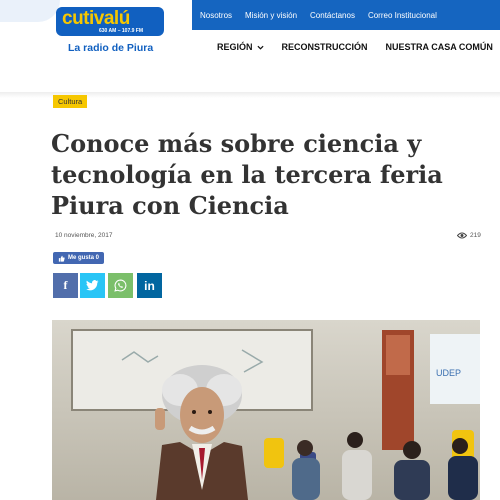 The height and width of the screenshot is (500, 500). I want to click on category-badge: Cultura, so click(70, 101).